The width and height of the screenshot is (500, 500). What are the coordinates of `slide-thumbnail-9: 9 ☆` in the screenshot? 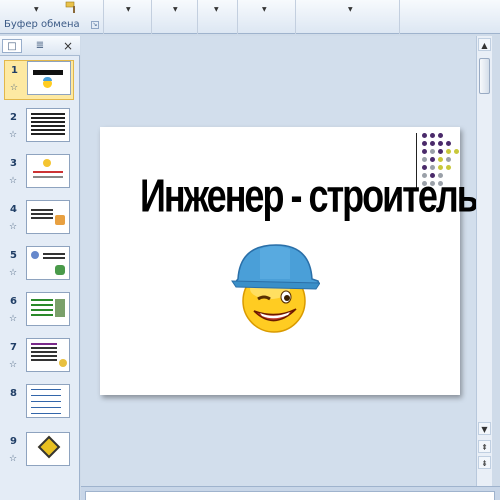 It's located at (39, 453).